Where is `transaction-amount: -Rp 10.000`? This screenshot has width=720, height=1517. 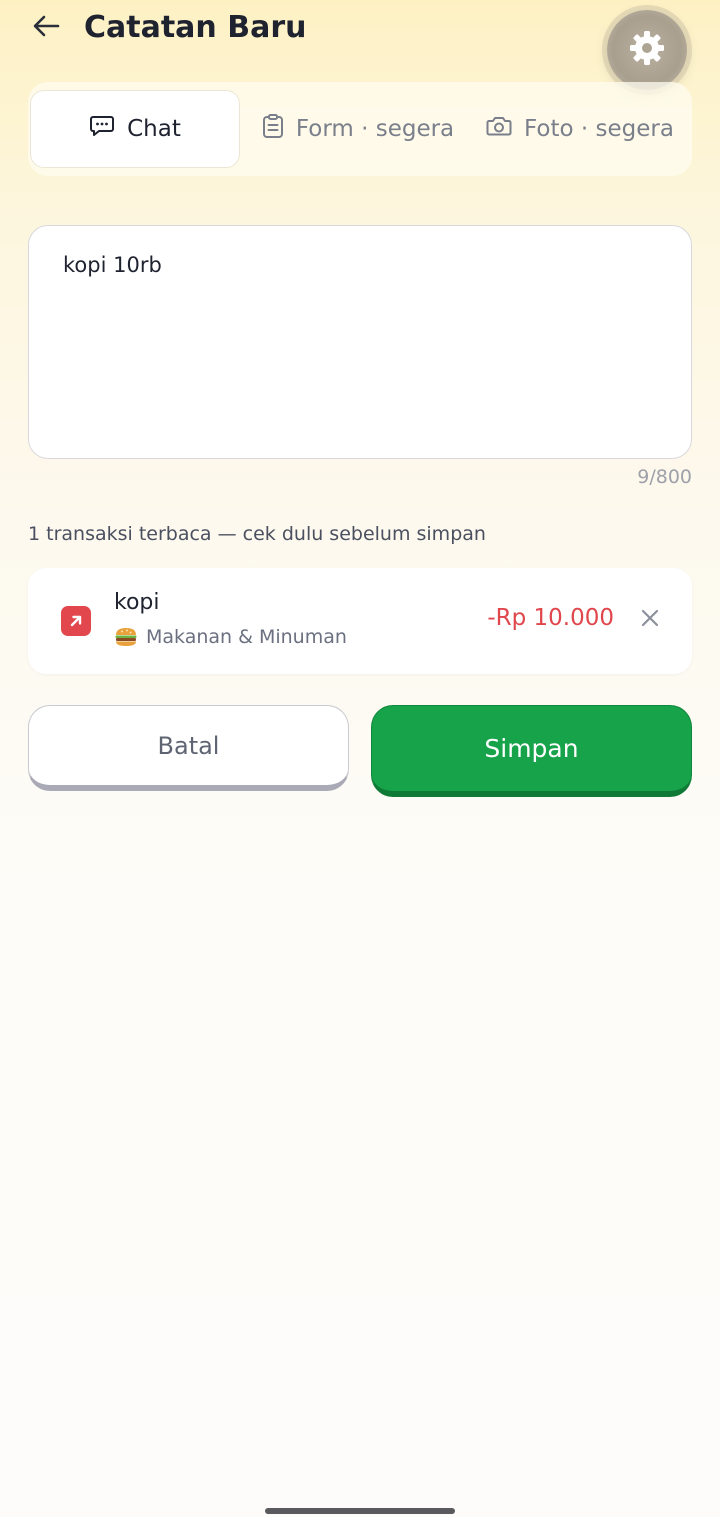 transaction-amount: -Rp 10.000 is located at coordinates (550, 618).